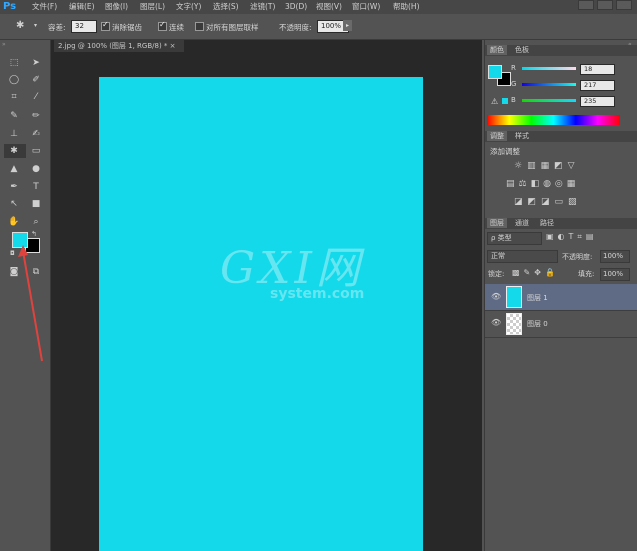 The height and width of the screenshot is (551, 637). What do you see at coordinates (14, 222) in the screenshot?
I see `hand-icon: ✋` at bounding box center [14, 222].